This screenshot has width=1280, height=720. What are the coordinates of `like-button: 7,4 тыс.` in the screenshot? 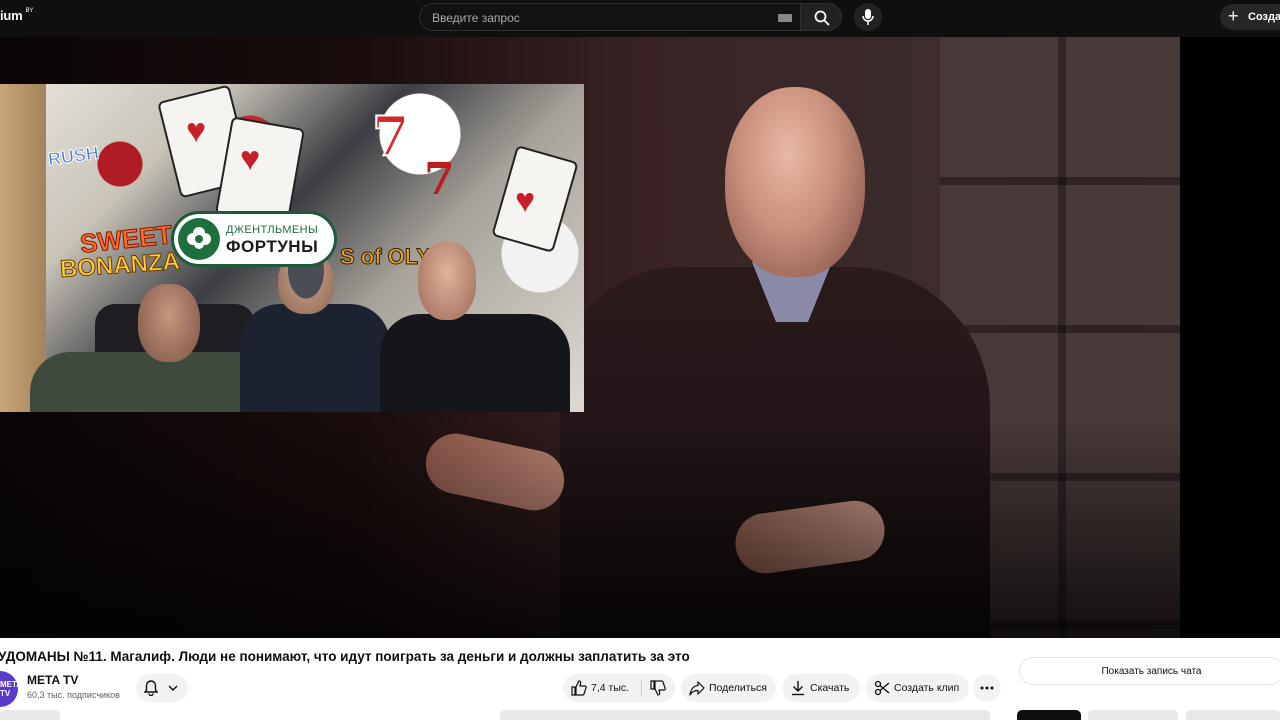 It's located at (602, 688).